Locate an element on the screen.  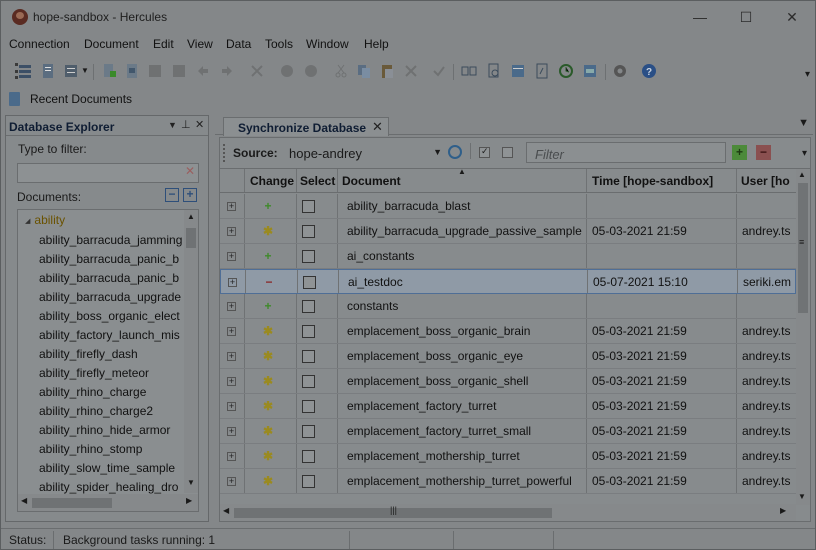
open-document-icon is located at coordinates (132, 71).